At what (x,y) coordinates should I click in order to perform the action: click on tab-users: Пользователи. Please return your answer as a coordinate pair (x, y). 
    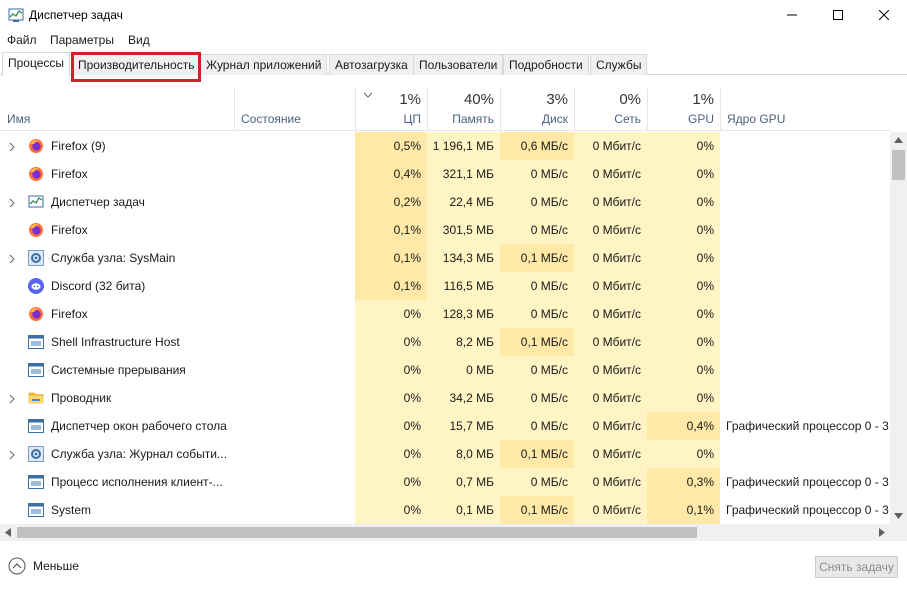
    Looking at the image, I should click on (458, 64).